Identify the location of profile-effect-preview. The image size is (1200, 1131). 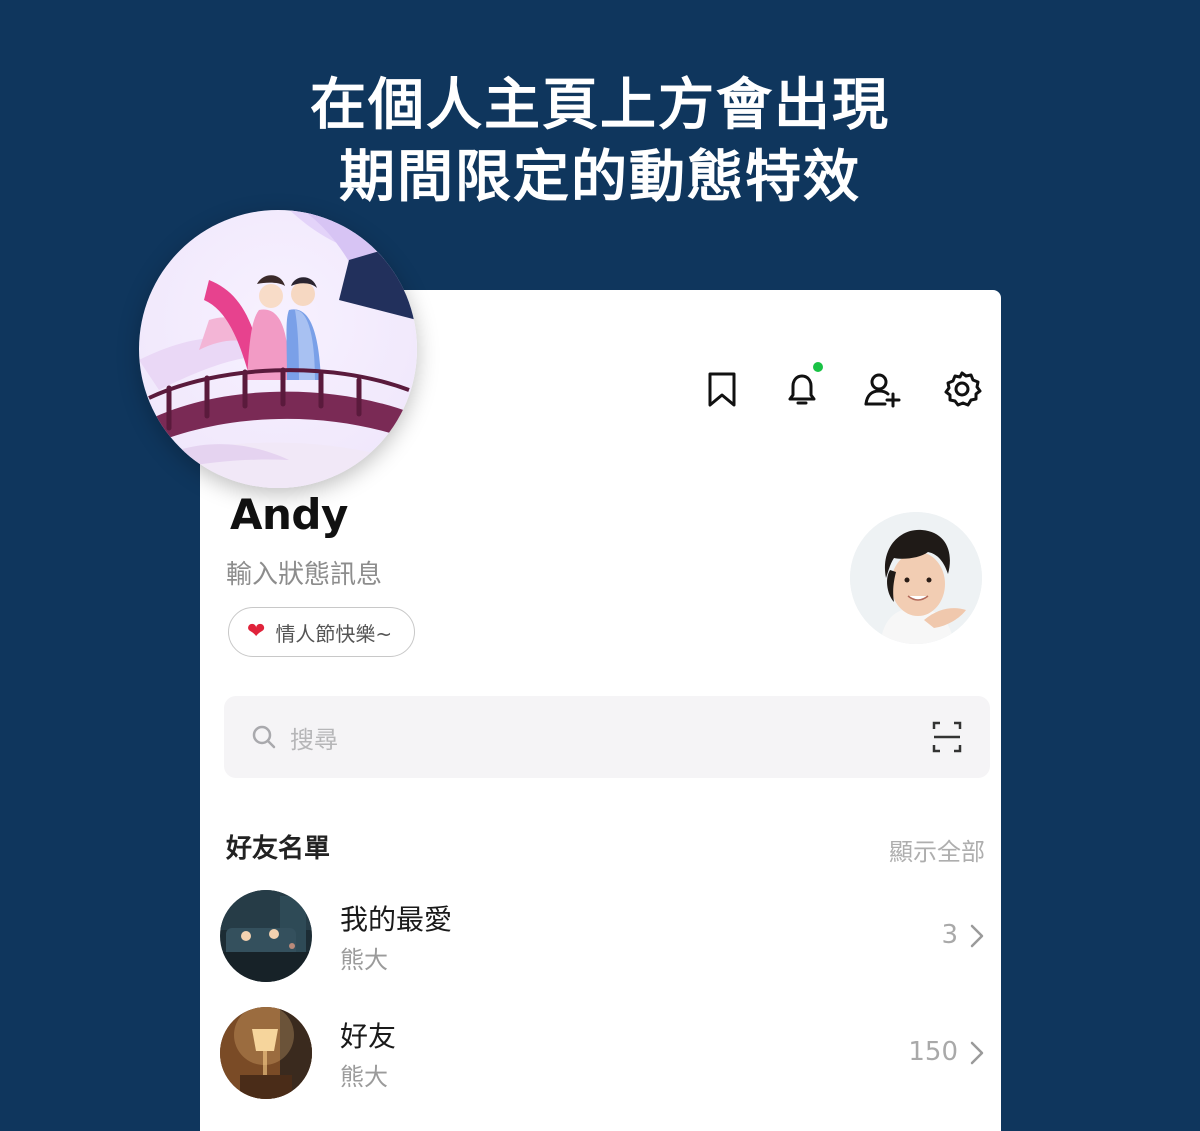
(278, 349).